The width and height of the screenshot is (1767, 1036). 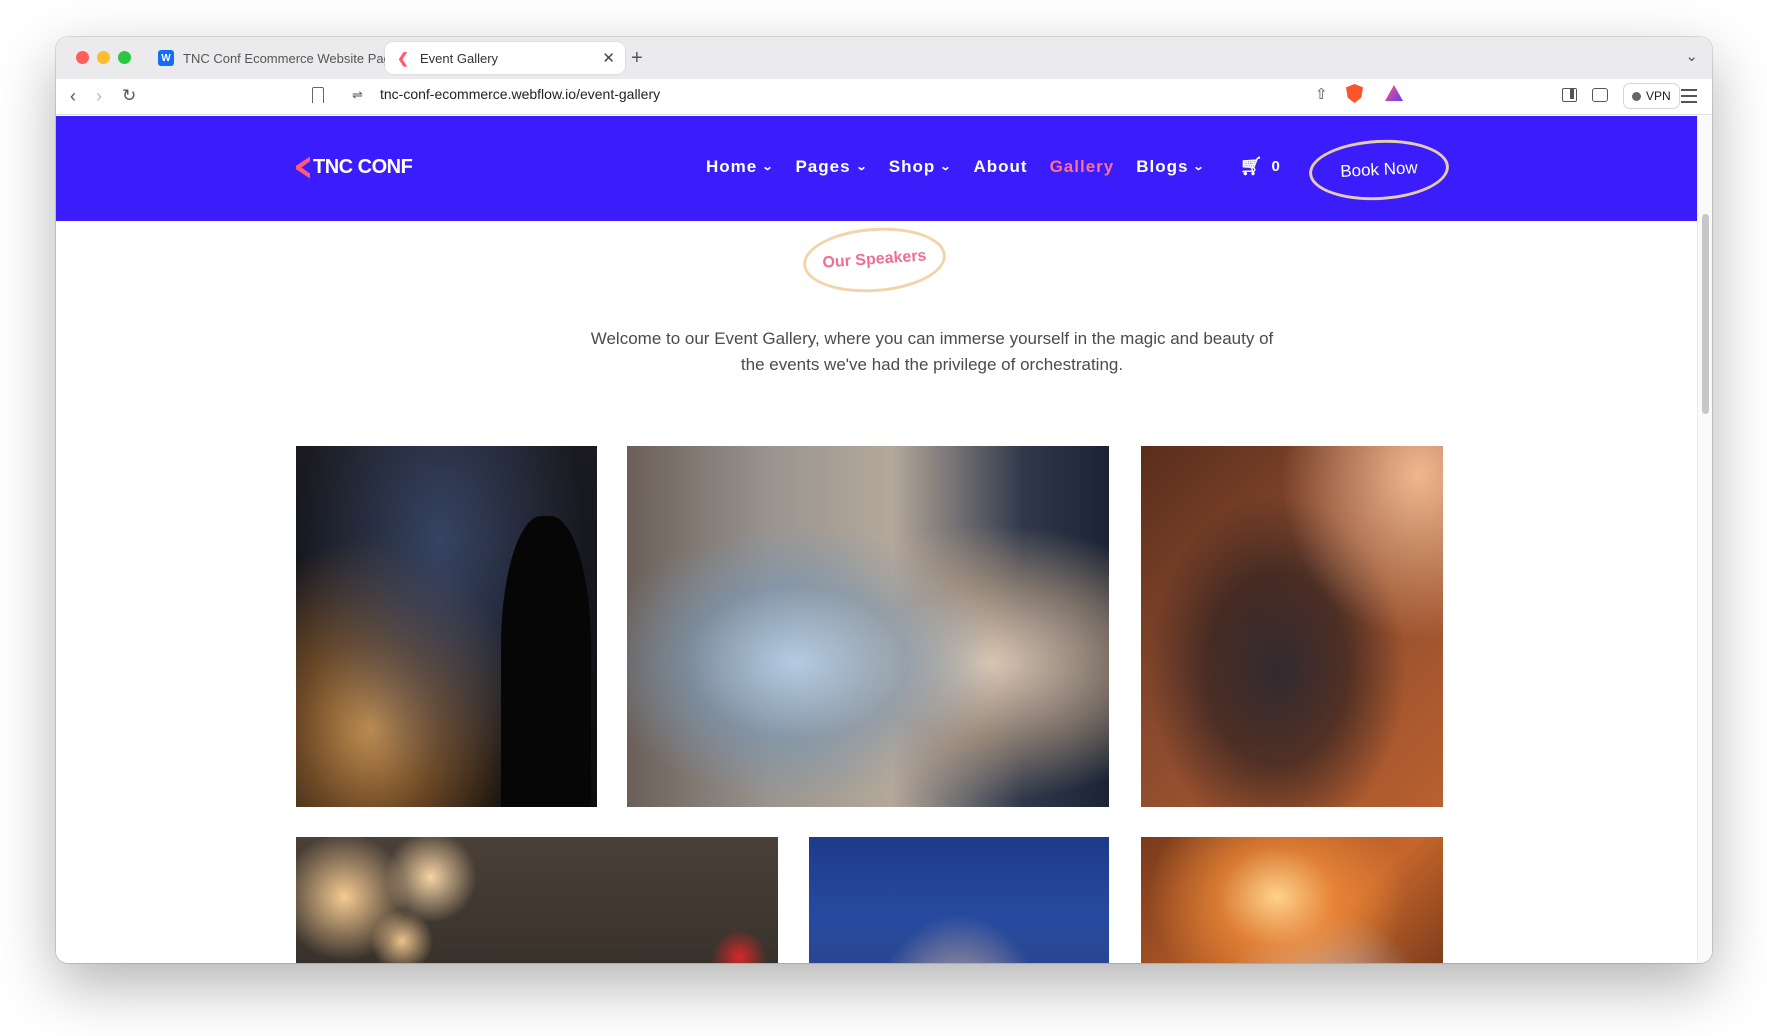 I want to click on brave-rewards-icon, so click(x=1394, y=93).